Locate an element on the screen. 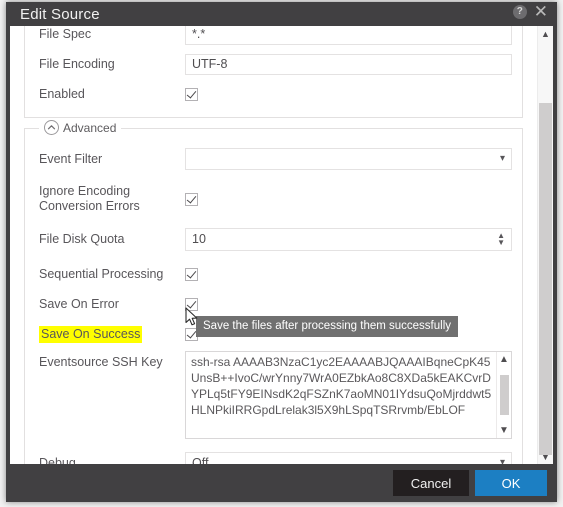 The width and height of the screenshot is (563, 507). row-ignore-encoding-errors: Ignore Encoding Conversion Errors is located at coordinates (273, 199).